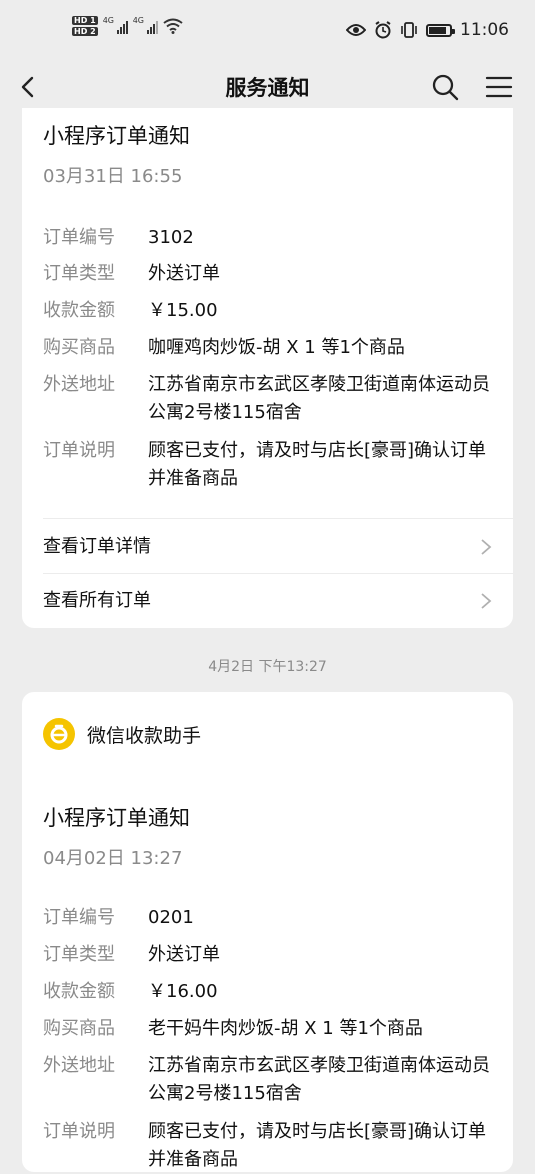 The image size is (535, 1174). Describe the element at coordinates (85, 26) in the screenshot. I see `hd-badges: HD 1 HD 2` at that location.